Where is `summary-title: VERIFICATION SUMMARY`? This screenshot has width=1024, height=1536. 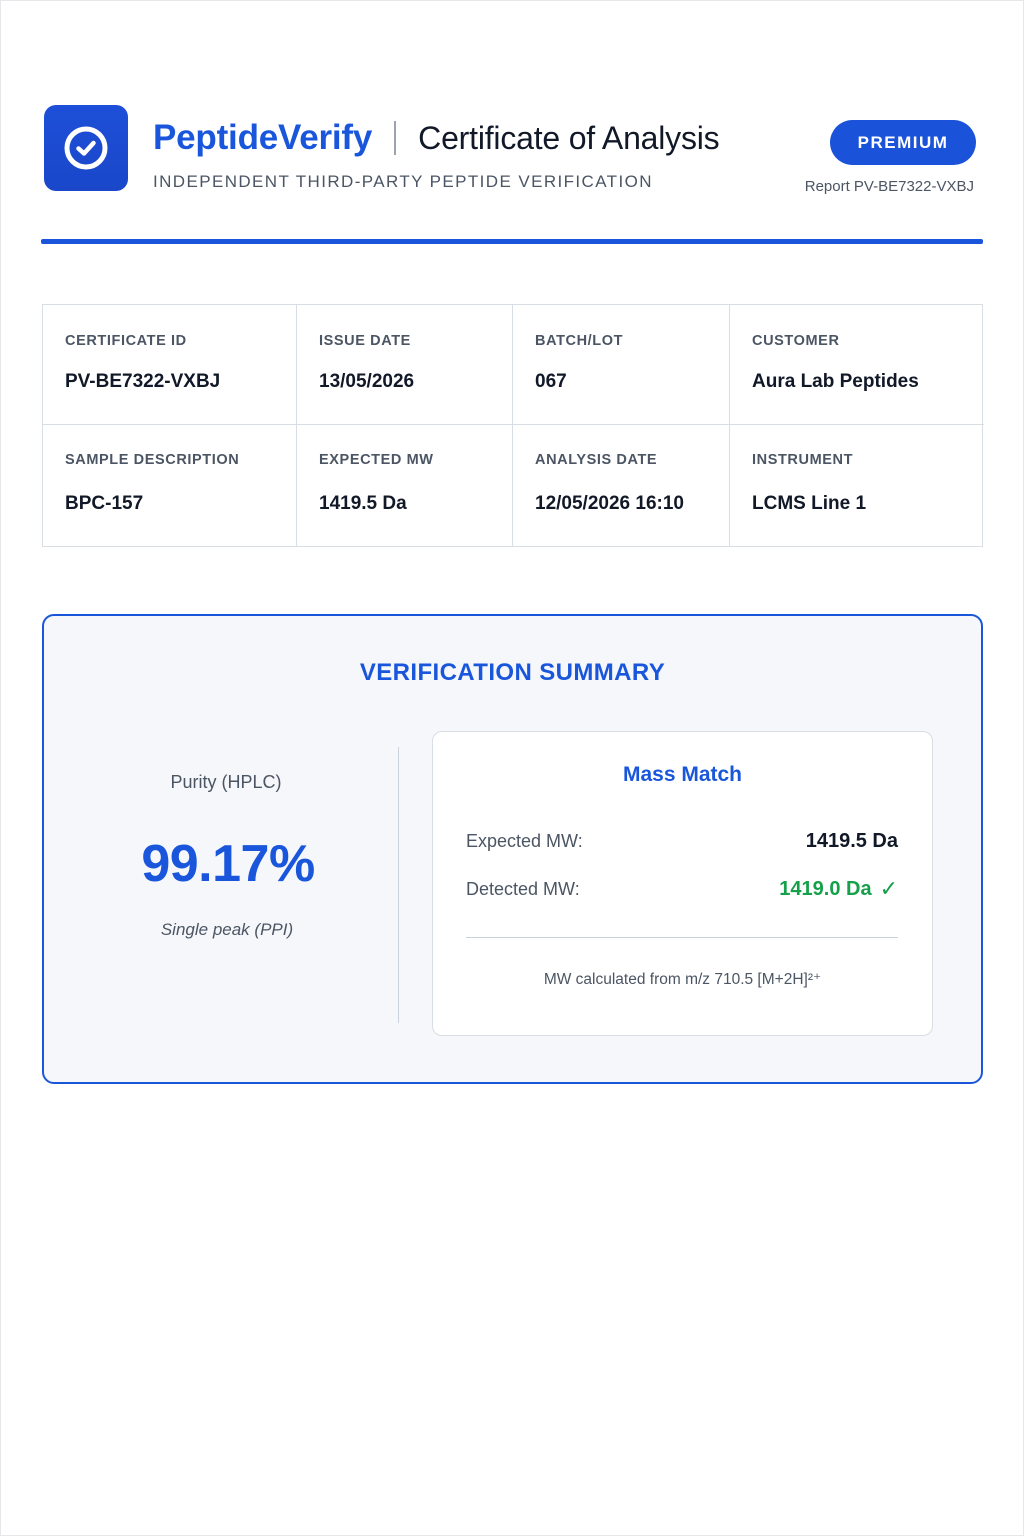 summary-title: VERIFICATION SUMMARY is located at coordinates (512, 672).